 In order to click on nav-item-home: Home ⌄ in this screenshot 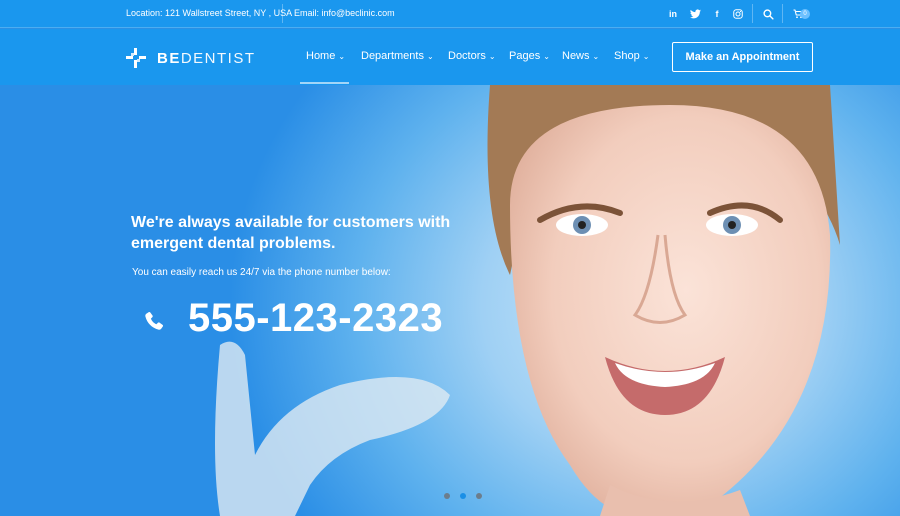, I will do `click(325, 56)`.